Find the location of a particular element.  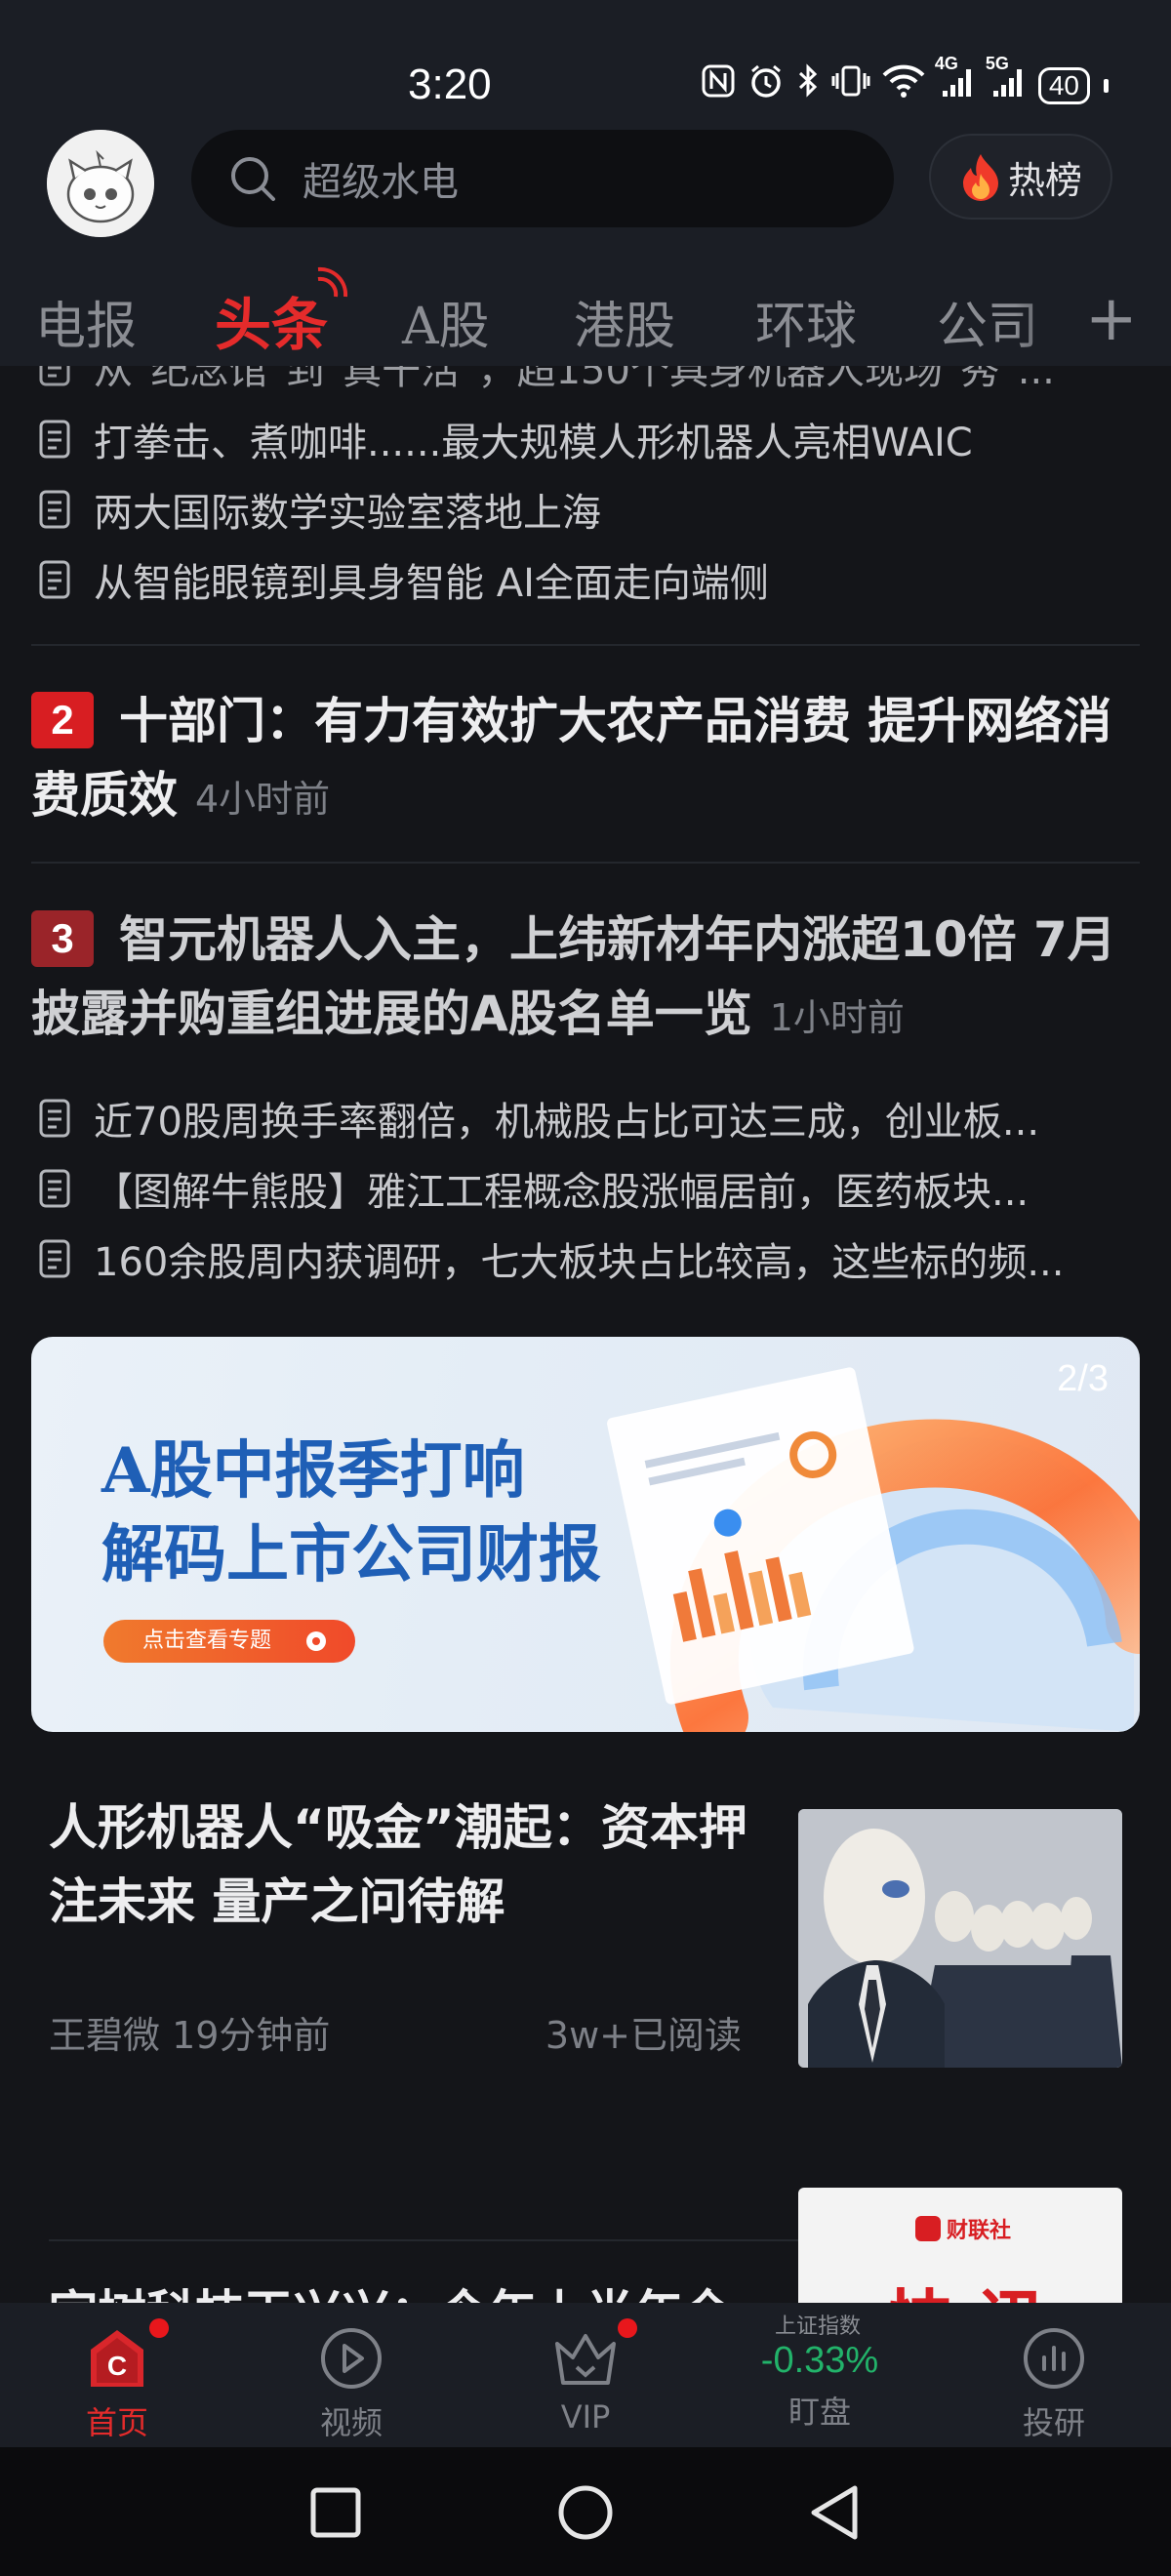

back-icon is located at coordinates (834, 2512).